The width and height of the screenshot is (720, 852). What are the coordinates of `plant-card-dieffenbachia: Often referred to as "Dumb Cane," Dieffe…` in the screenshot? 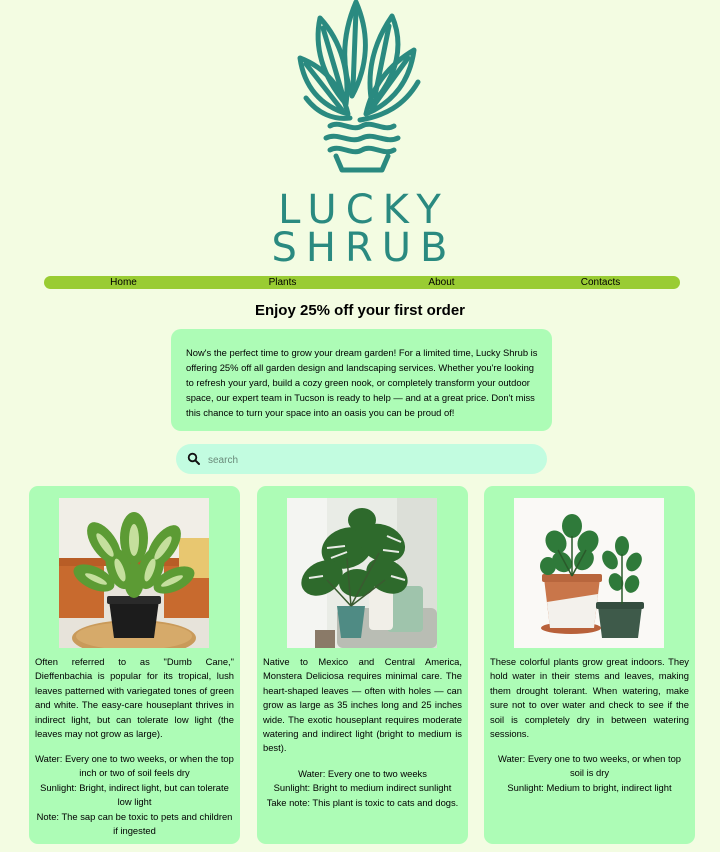 It's located at (134, 665).